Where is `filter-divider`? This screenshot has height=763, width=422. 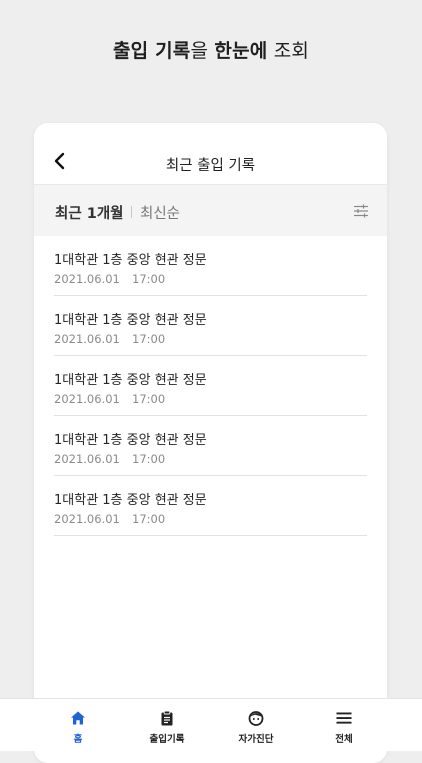 filter-divider is located at coordinates (131, 212).